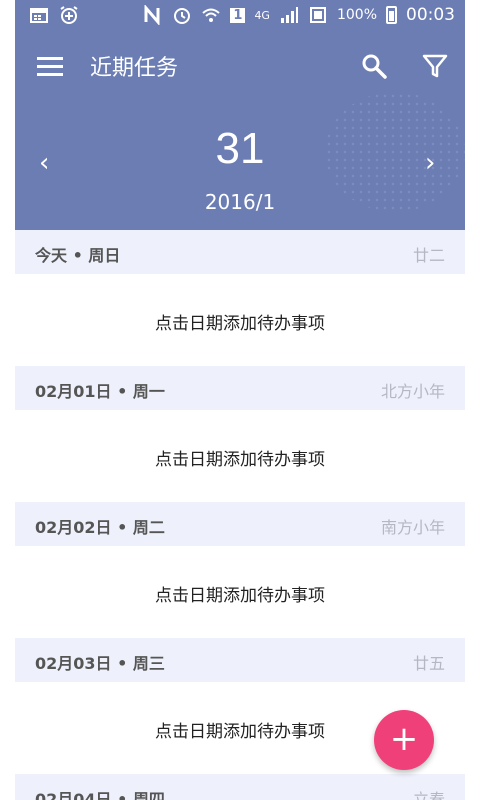  Describe the element at coordinates (152, 15) in the screenshot. I see `nfc-icon` at that location.